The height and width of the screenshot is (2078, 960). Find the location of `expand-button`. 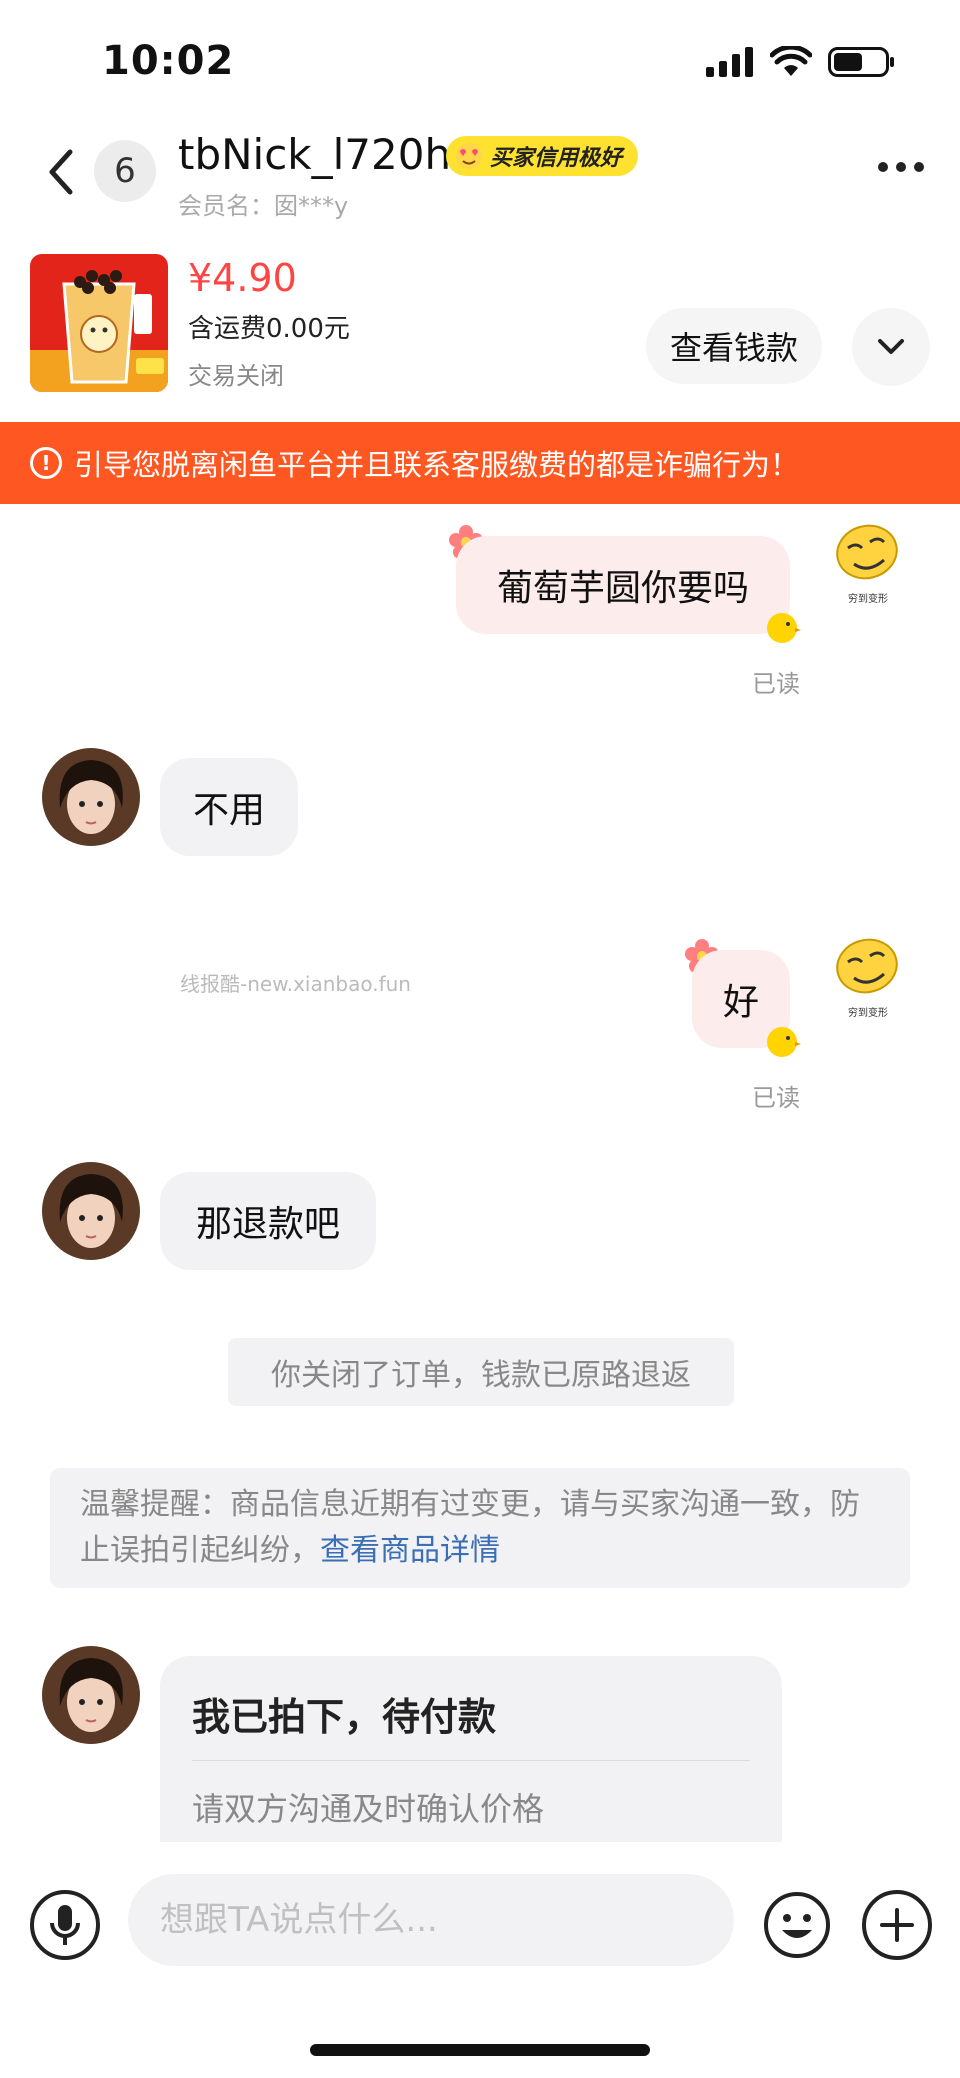

expand-button is located at coordinates (891, 347).